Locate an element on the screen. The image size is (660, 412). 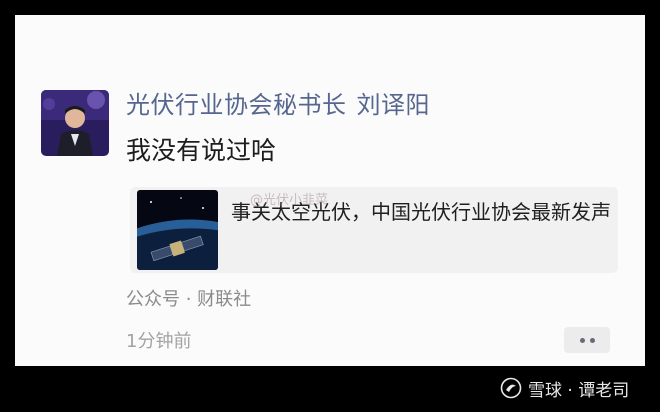
timestamp: 1分钟前 is located at coordinates (159, 341).